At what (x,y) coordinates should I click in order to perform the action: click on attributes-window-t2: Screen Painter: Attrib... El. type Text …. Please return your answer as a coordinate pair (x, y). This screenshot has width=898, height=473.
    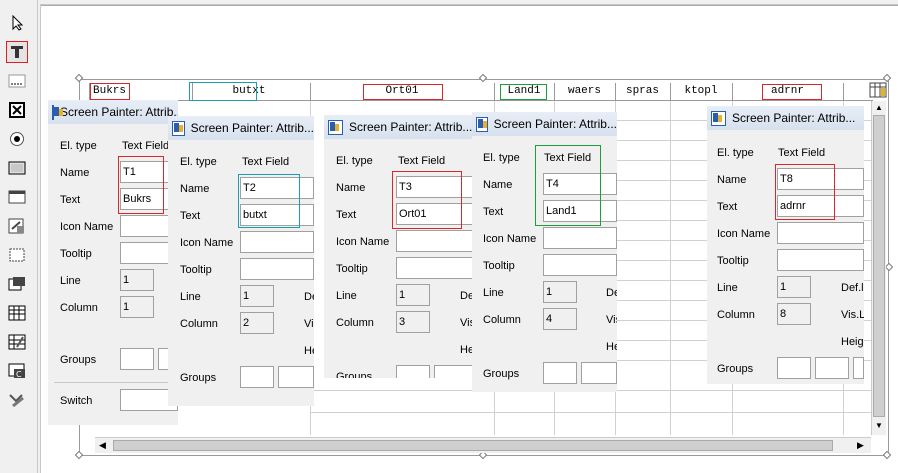
    Looking at the image, I should click on (241, 261).